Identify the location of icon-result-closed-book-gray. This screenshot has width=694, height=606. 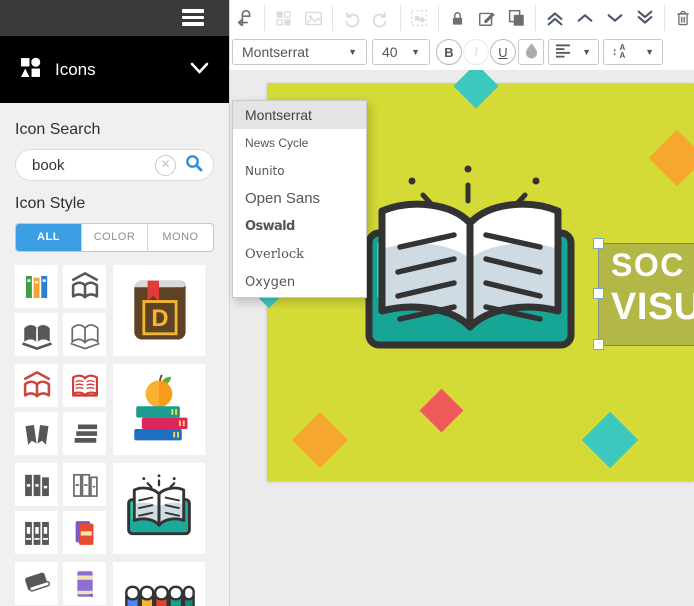
(36, 583).